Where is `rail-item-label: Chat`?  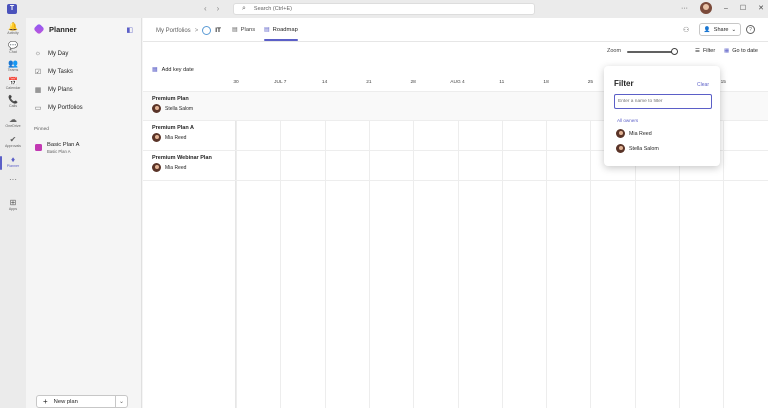 rail-item-label: Chat is located at coordinates (13, 52).